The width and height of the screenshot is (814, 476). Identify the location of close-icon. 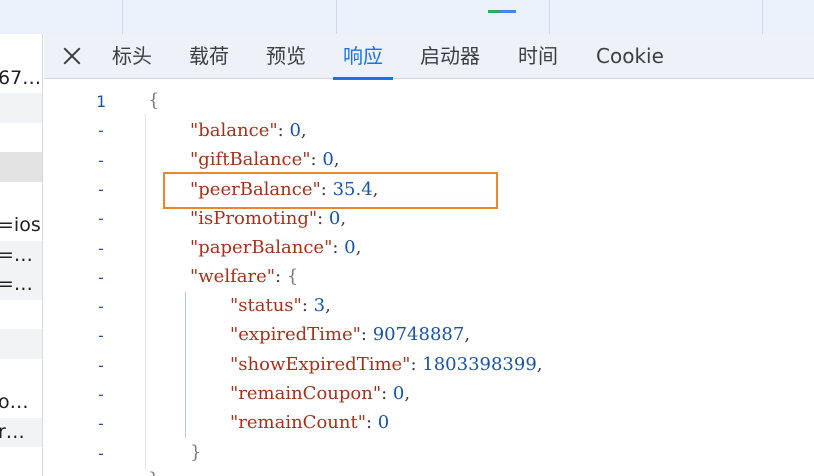
(72, 56).